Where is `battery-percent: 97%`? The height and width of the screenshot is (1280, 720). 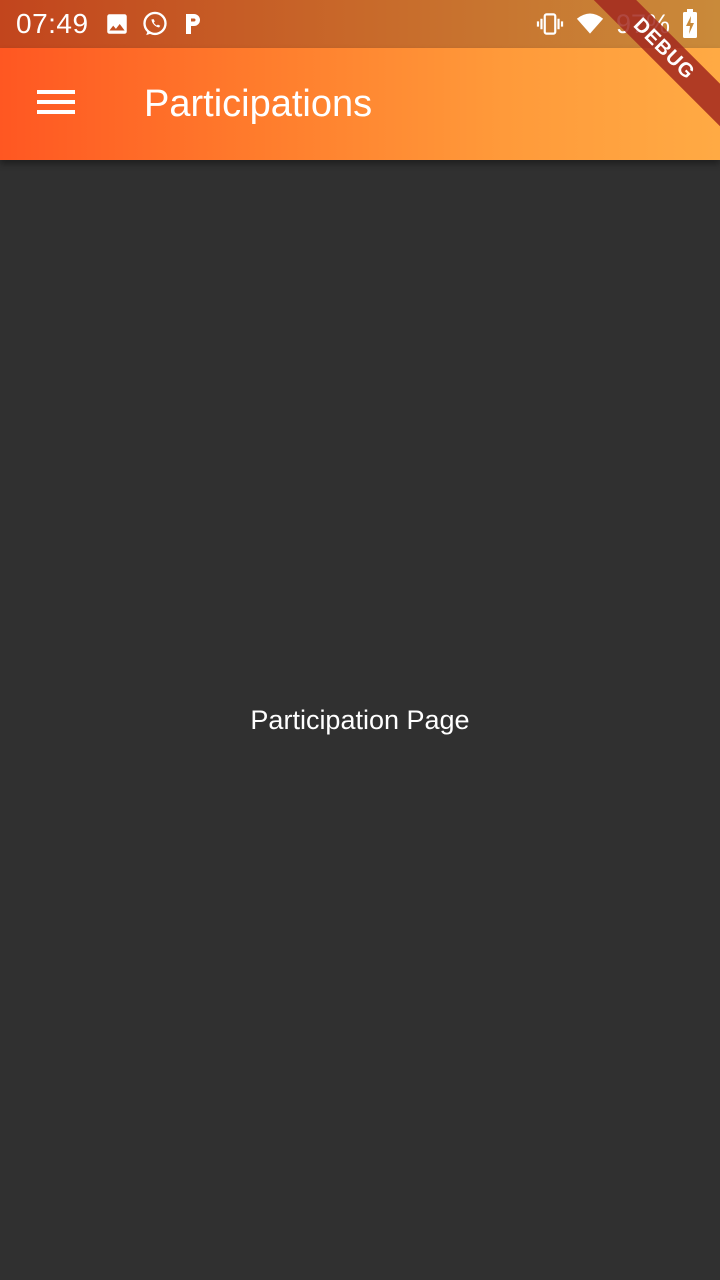
battery-percent: 97% is located at coordinates (642, 23).